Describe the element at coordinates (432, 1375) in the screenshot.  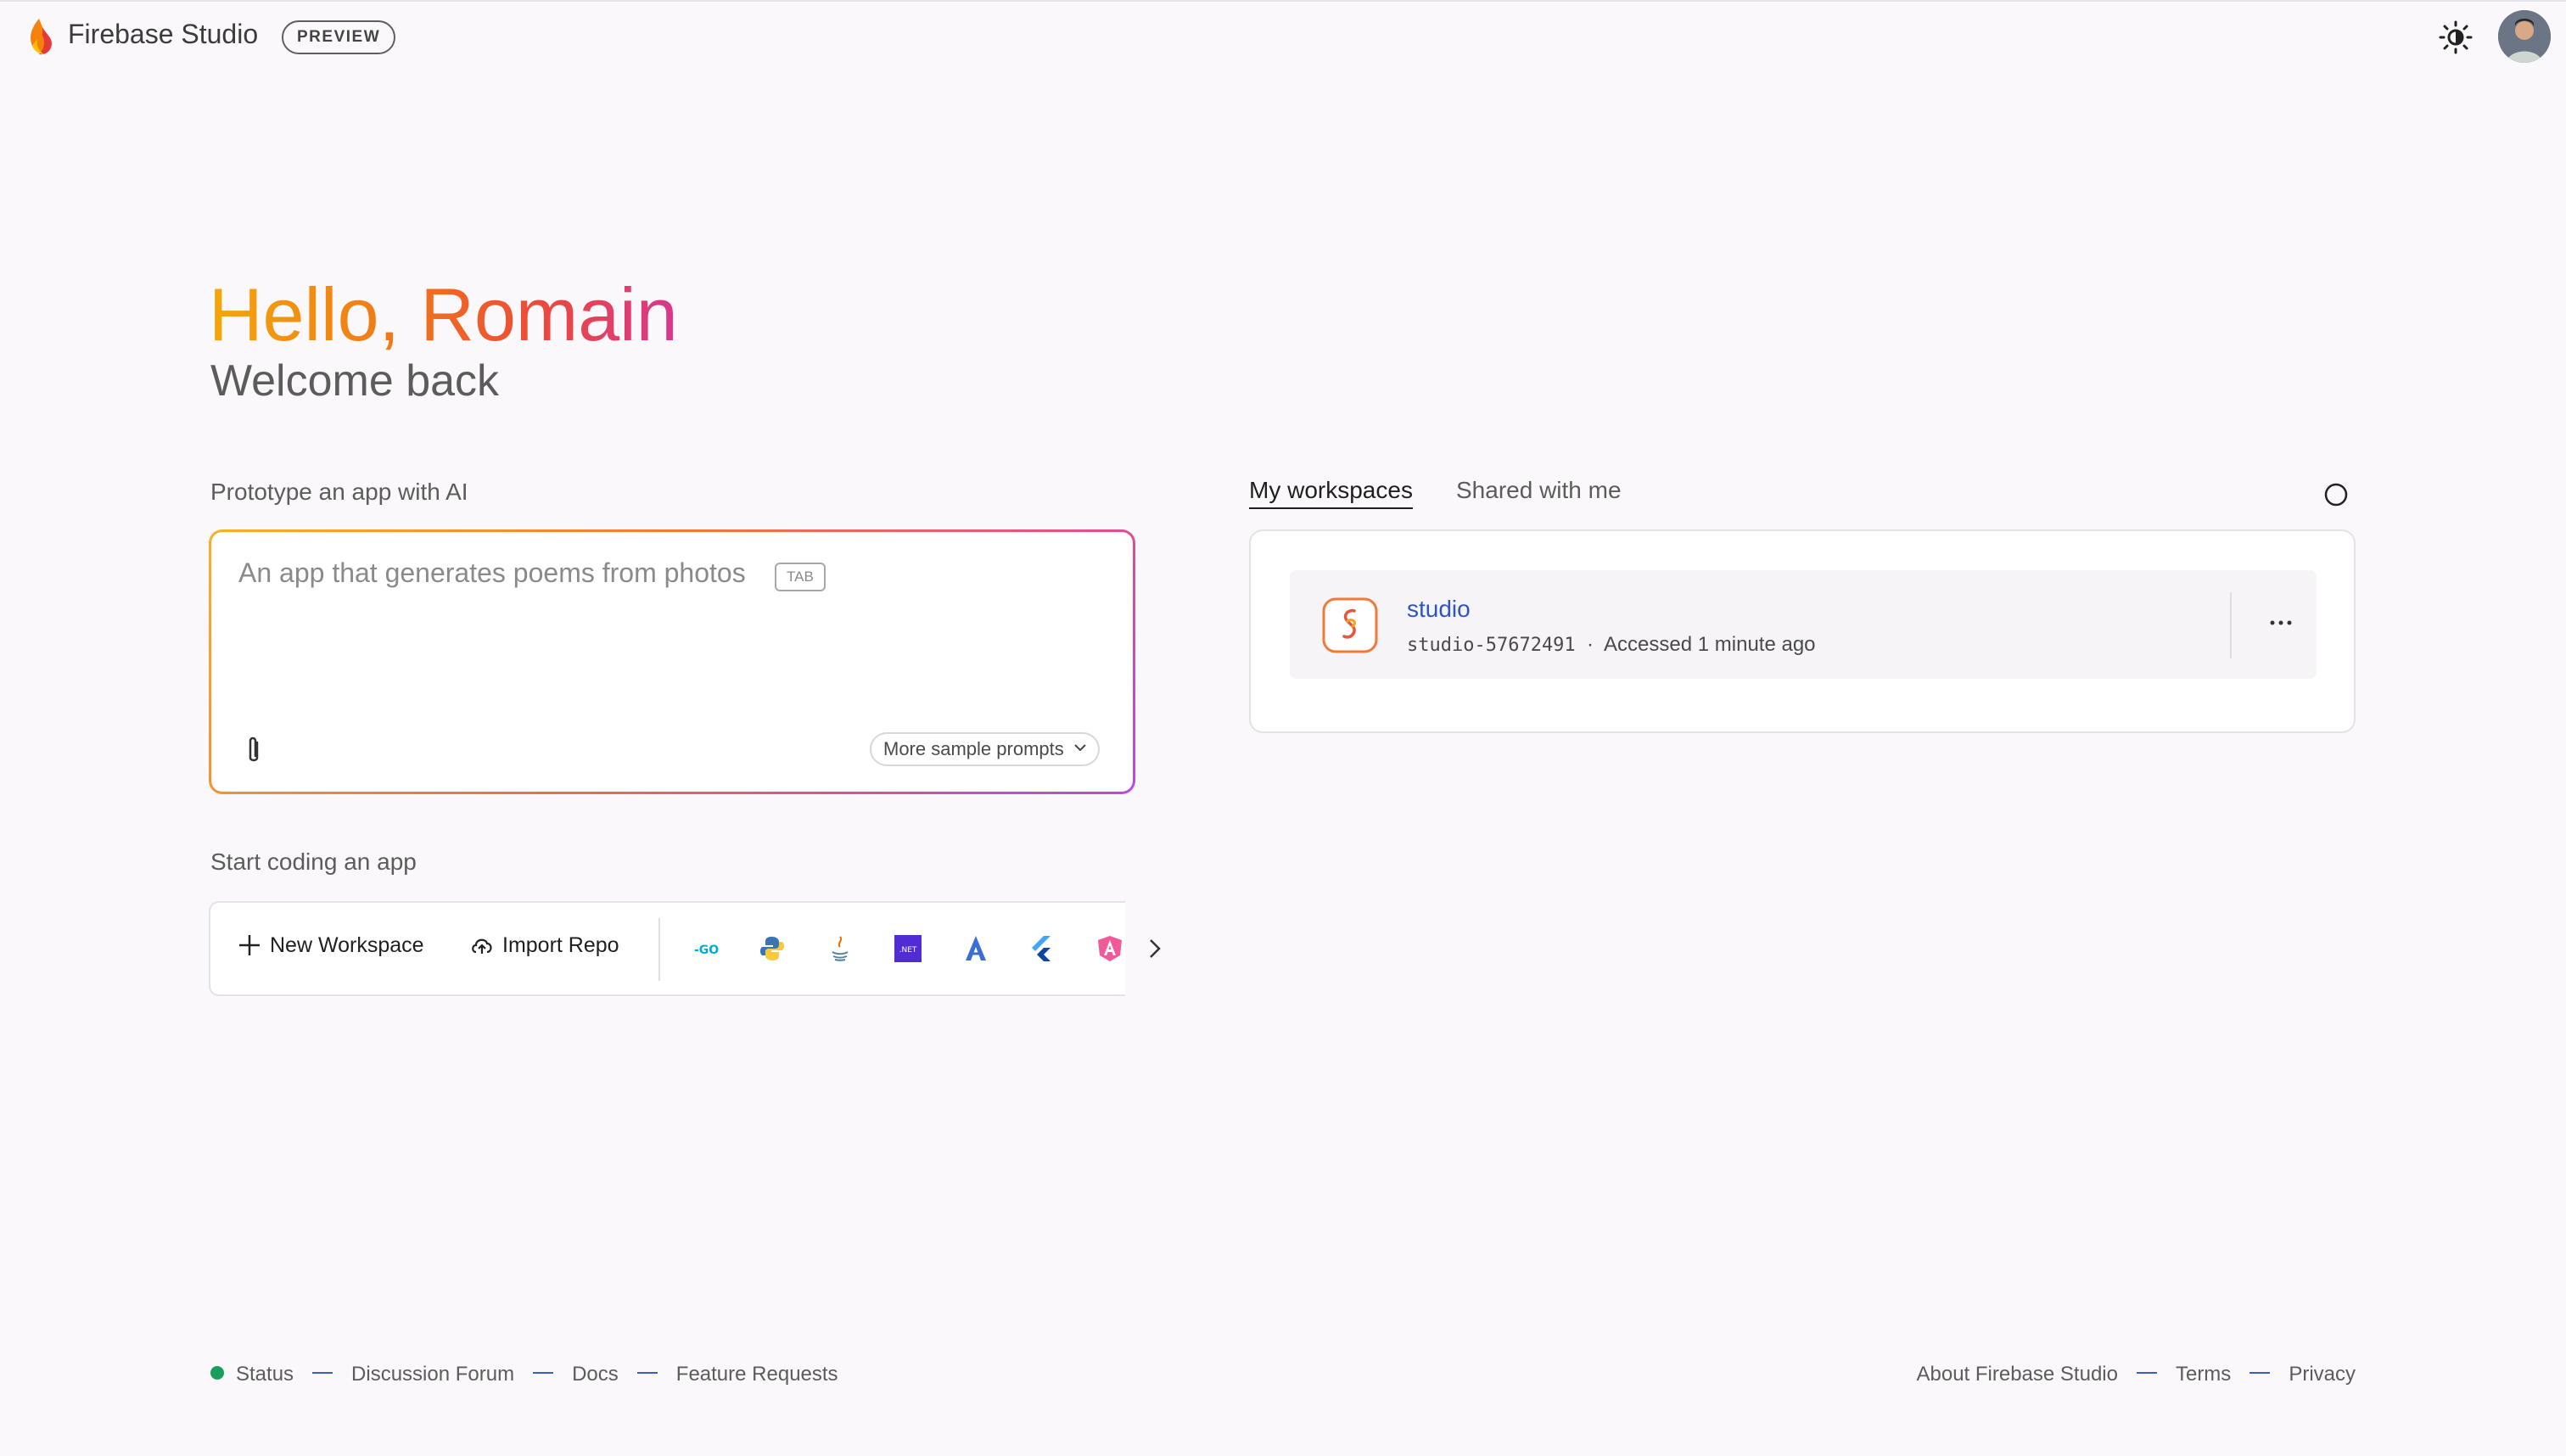
I see `footer-link-forum: Discussion Forum` at that location.